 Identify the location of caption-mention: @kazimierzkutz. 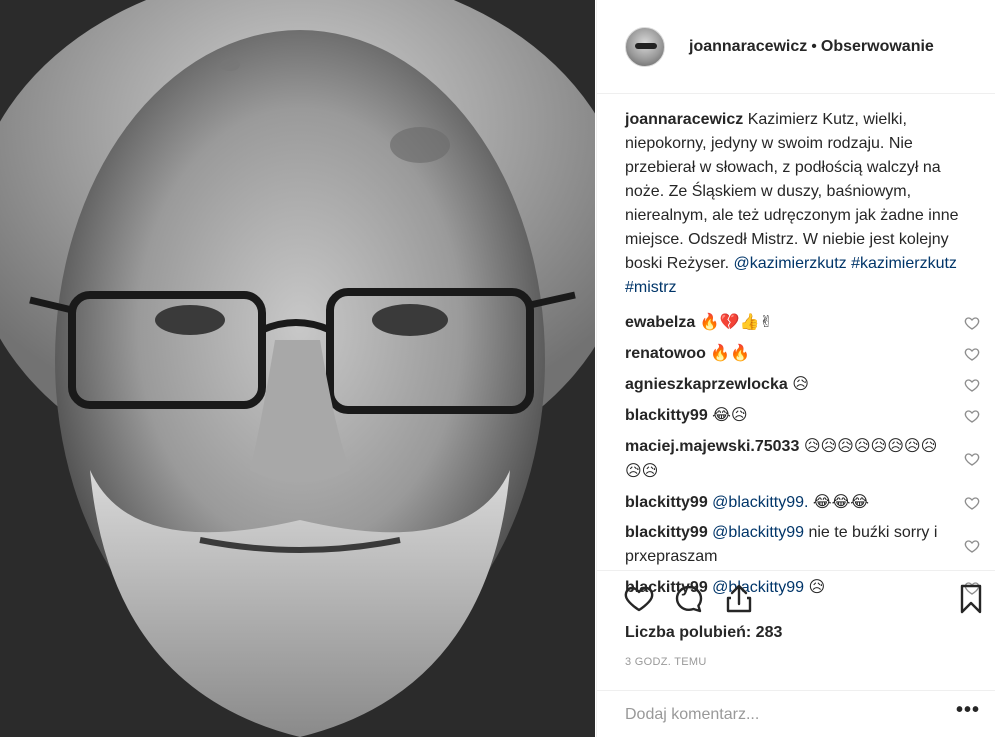
(790, 263).